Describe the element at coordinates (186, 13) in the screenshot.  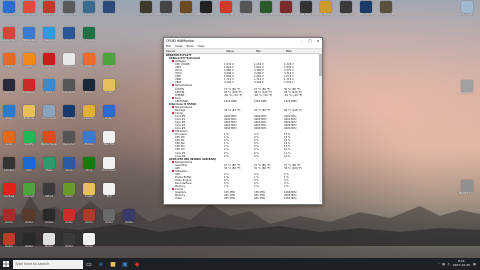
I see `desktop-shortcut: Battlefield 1` at that location.